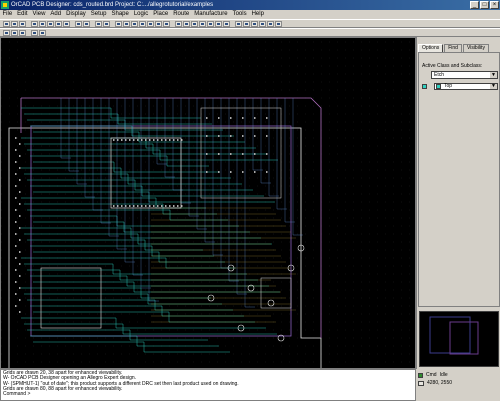  What do you see at coordinates (7, 14) in the screenshot?
I see `menu-file: File` at bounding box center [7, 14].